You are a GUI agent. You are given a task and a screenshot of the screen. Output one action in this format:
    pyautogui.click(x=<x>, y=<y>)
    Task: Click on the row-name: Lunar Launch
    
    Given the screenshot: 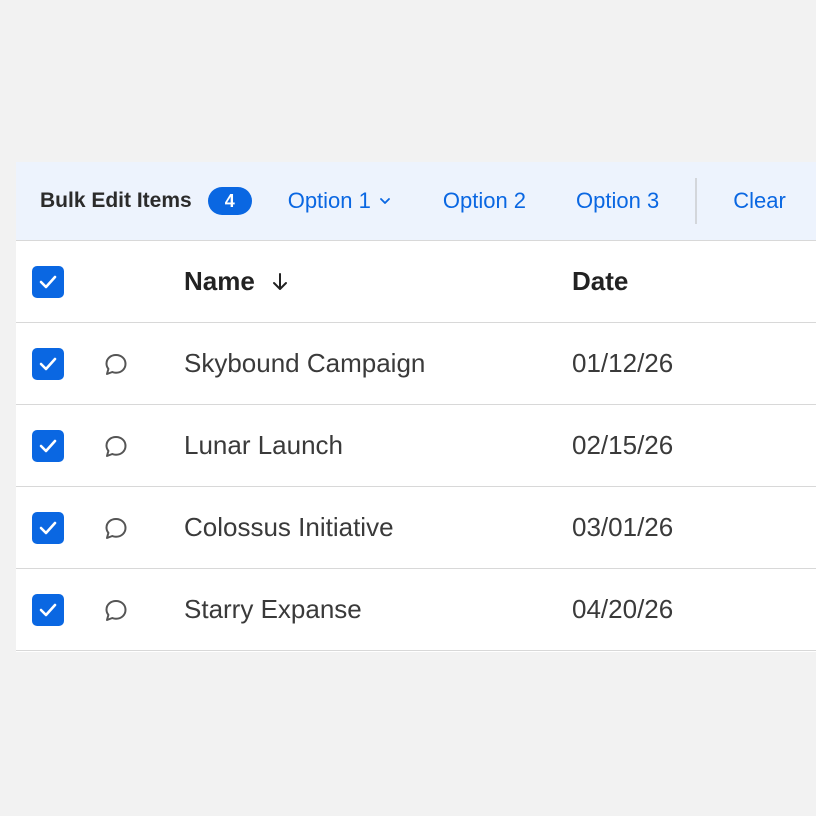 What is the action you would take?
    pyautogui.click(x=264, y=445)
    